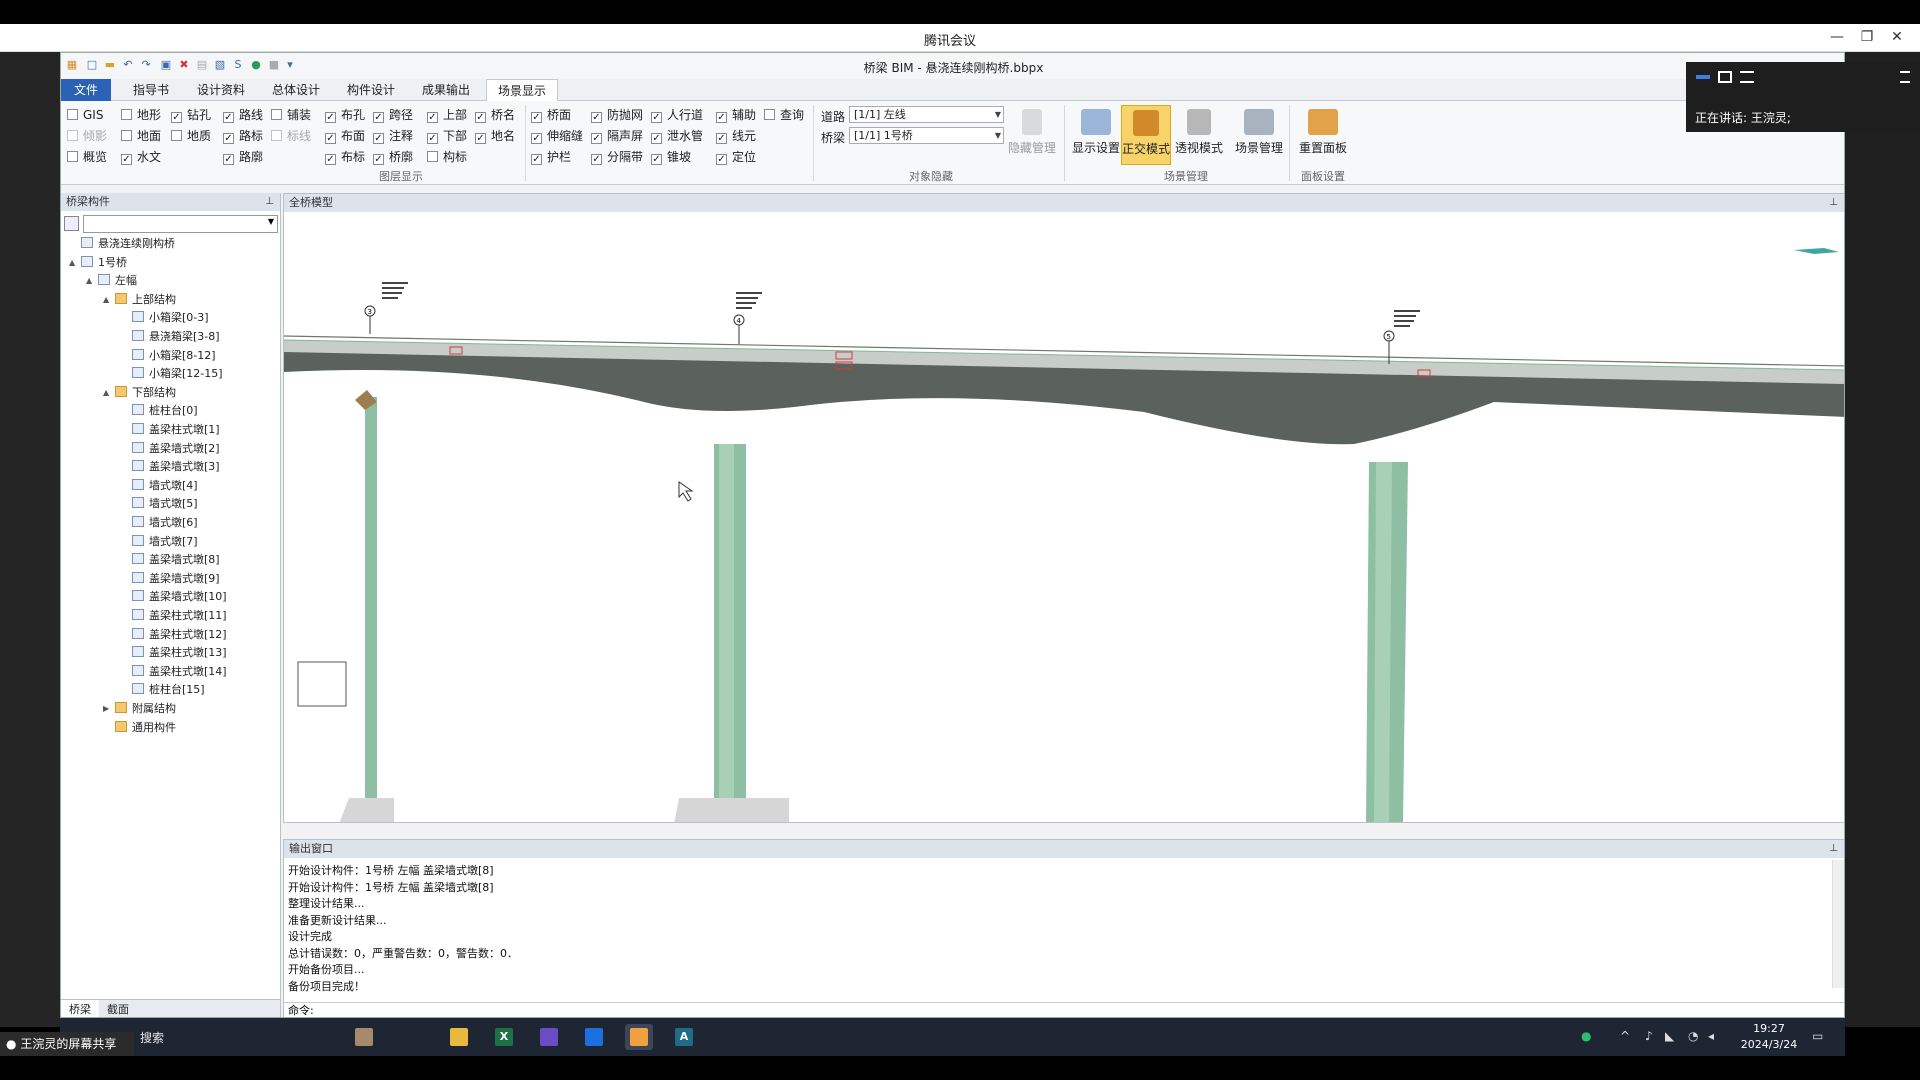 This screenshot has height=1080, width=1920. What do you see at coordinates (152, 1037) in the screenshot?
I see `taskbar-search: 搜索` at bounding box center [152, 1037].